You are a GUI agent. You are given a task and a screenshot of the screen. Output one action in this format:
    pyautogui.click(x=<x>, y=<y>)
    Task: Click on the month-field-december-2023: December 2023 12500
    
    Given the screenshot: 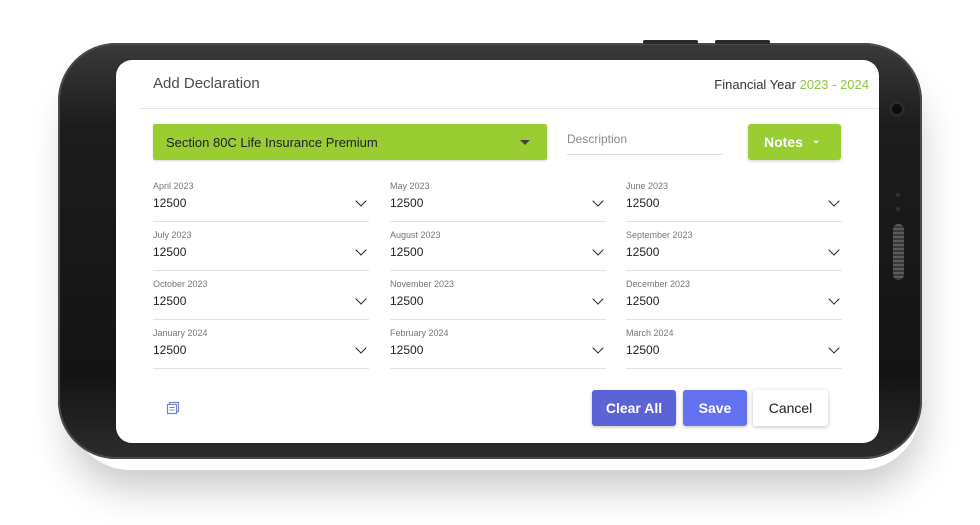 What is the action you would take?
    pyautogui.click(x=734, y=299)
    